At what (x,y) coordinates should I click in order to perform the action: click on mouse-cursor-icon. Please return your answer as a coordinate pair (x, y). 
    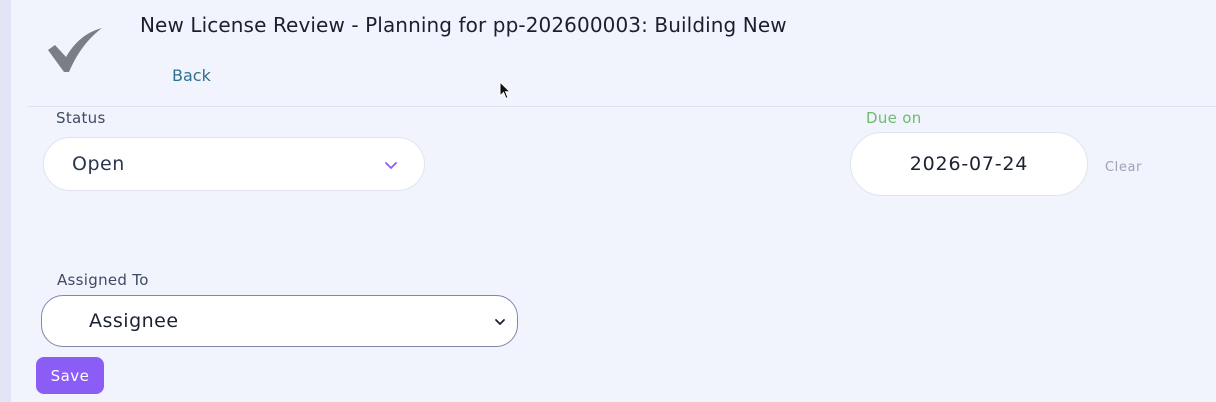
    Looking at the image, I should click on (505, 90).